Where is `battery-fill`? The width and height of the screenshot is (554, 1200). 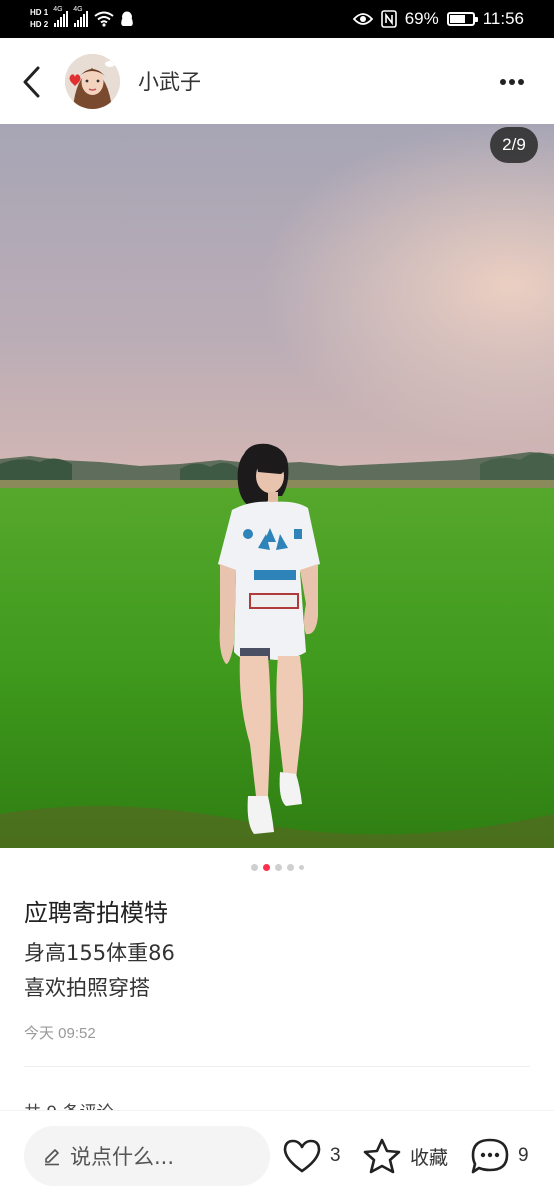 battery-fill is located at coordinates (457, 19).